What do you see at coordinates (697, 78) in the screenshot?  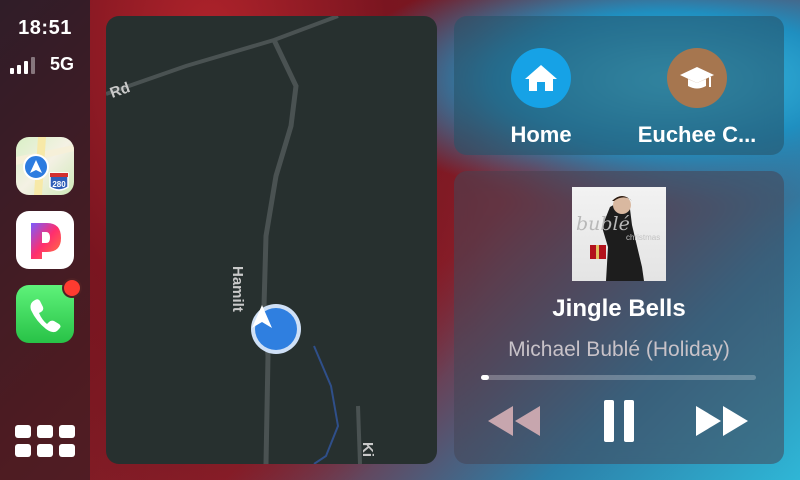 I see `graduation-cap-icon` at bounding box center [697, 78].